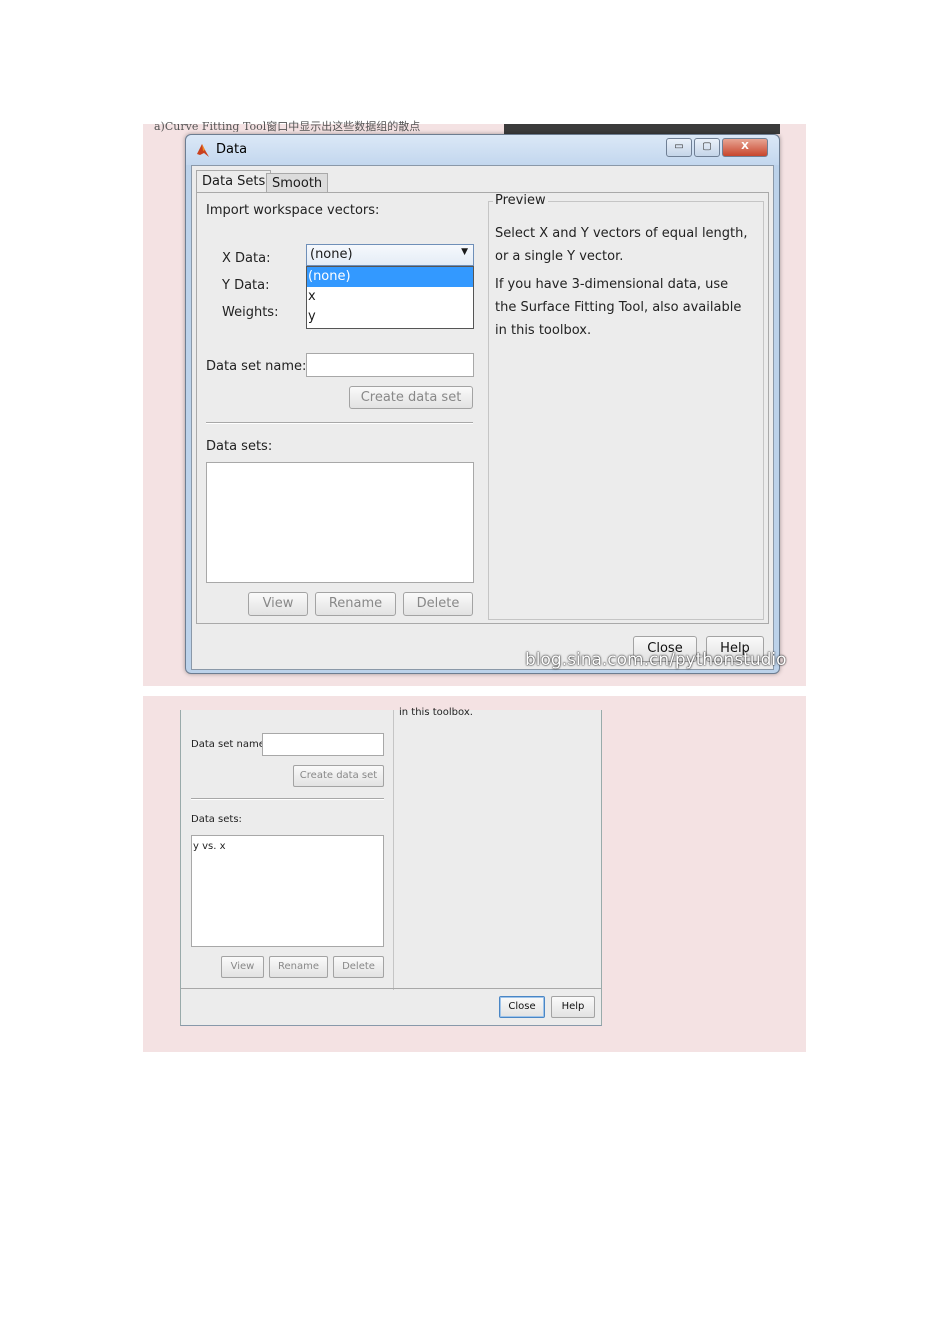 This screenshot has height=1344, width=950. I want to click on preview-title: Preview, so click(520, 200).